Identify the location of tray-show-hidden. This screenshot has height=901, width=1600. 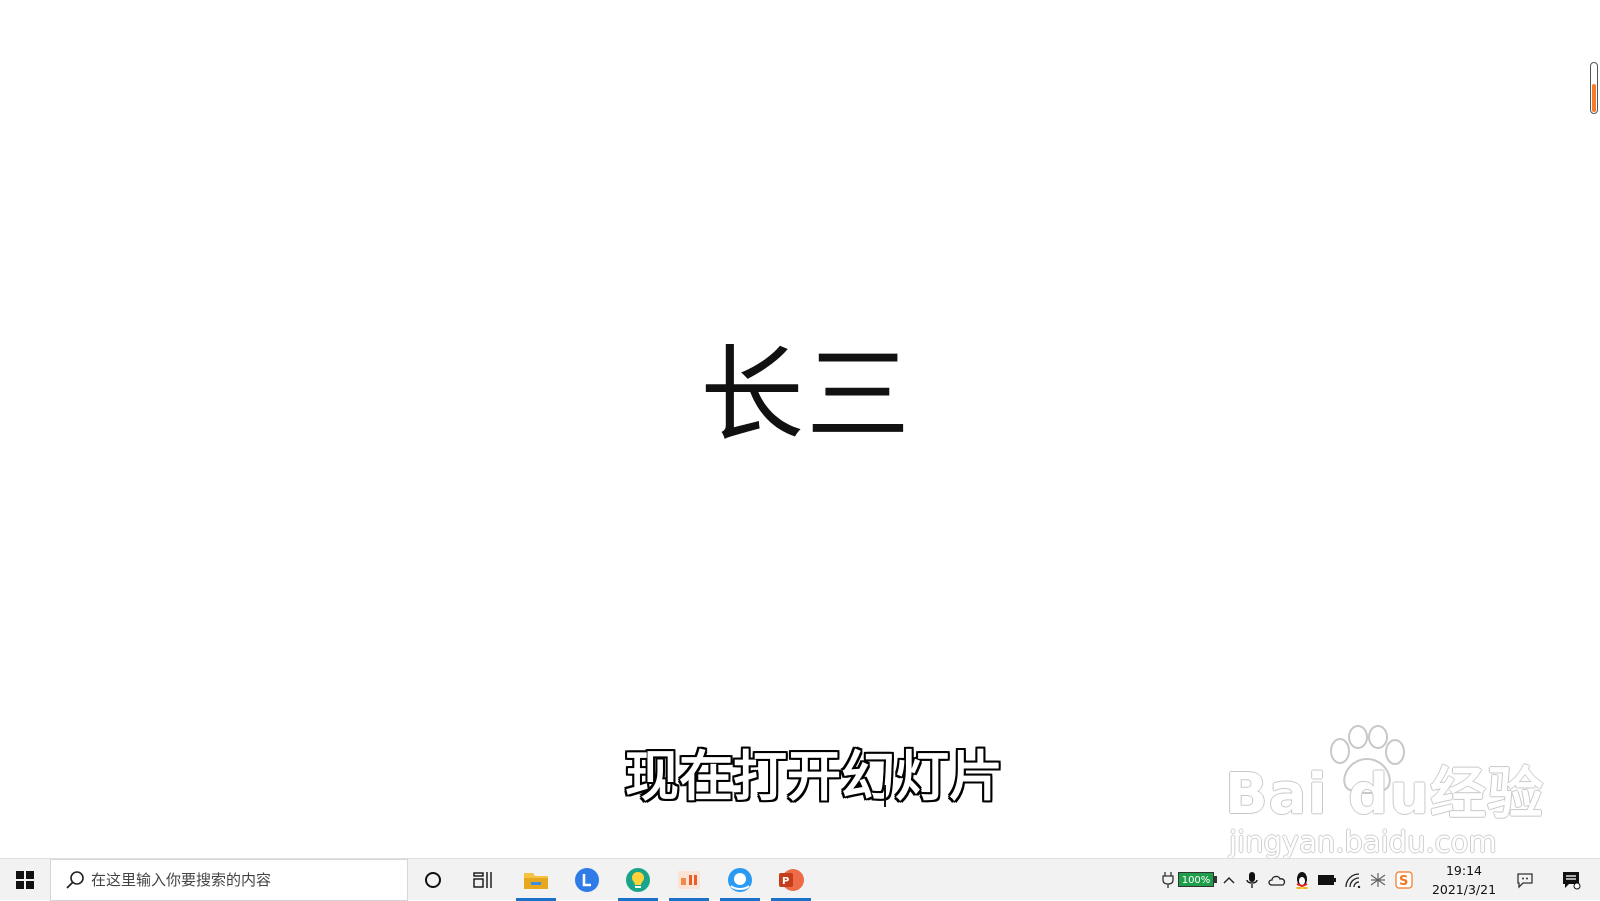
(1229, 880).